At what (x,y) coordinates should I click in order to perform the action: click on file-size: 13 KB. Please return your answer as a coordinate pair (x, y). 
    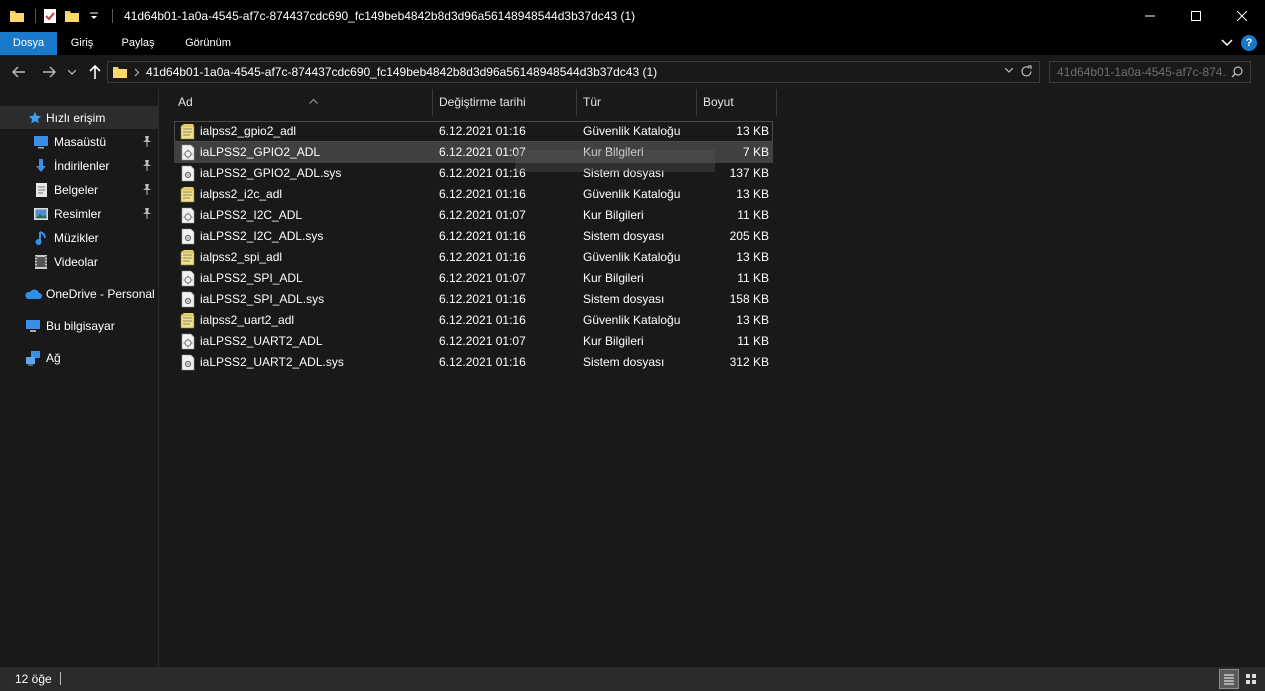
    Looking at the image, I should click on (752, 257).